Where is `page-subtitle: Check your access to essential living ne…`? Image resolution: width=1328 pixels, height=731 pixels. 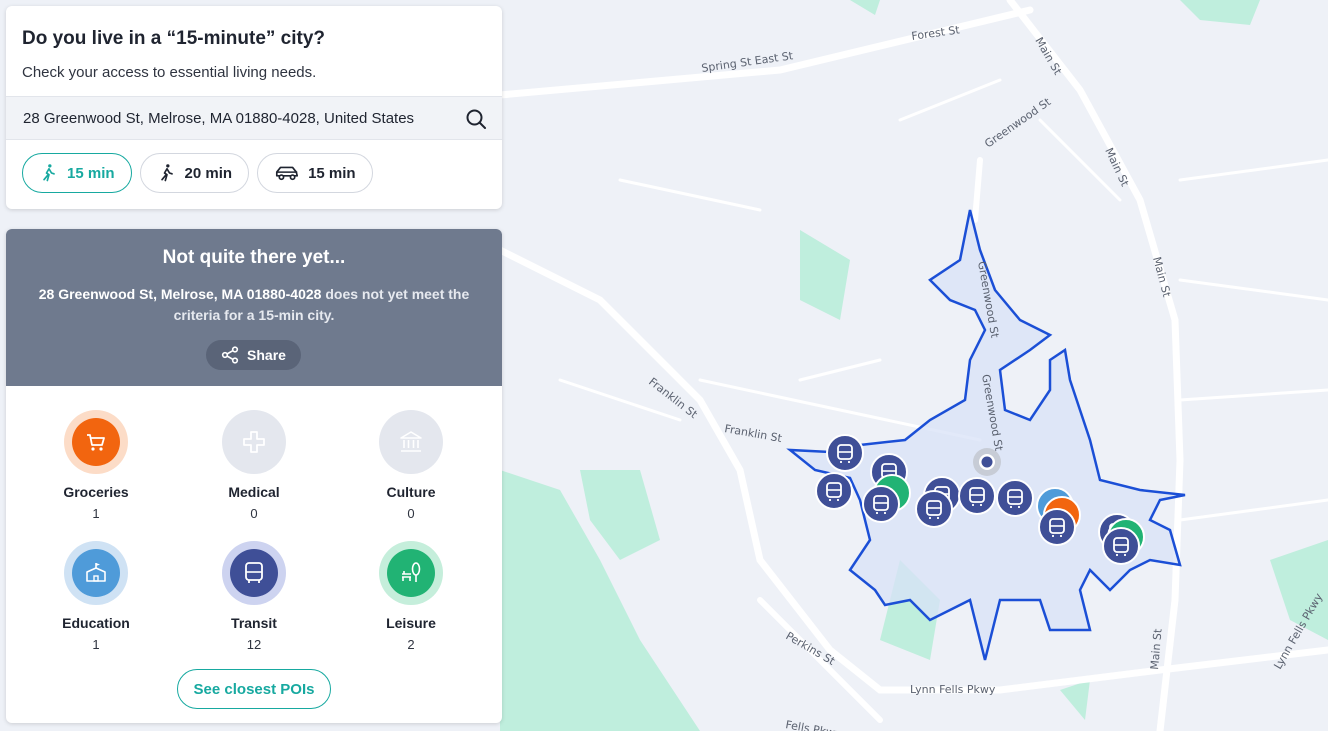 page-subtitle: Check your access to essential living ne… is located at coordinates (169, 72).